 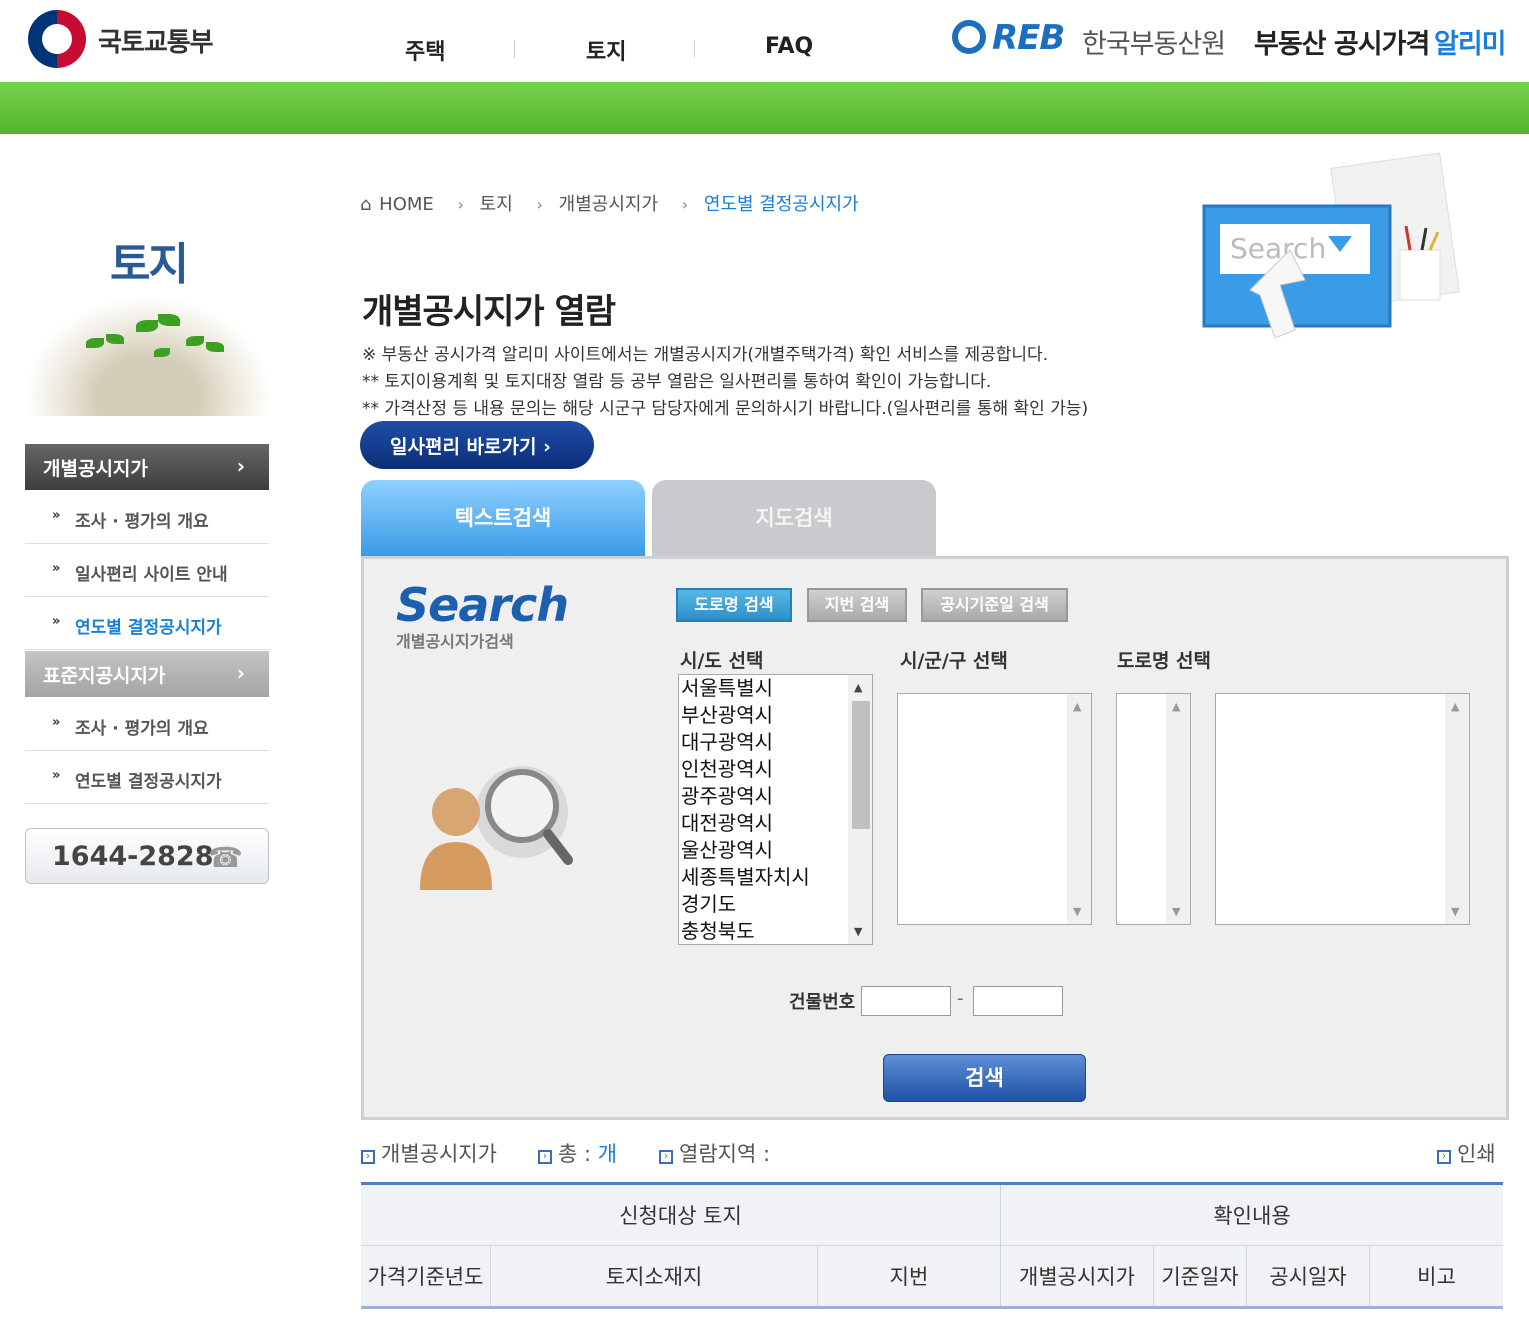 What do you see at coordinates (960, 998) in the screenshot?
I see `building-number-dash: -` at bounding box center [960, 998].